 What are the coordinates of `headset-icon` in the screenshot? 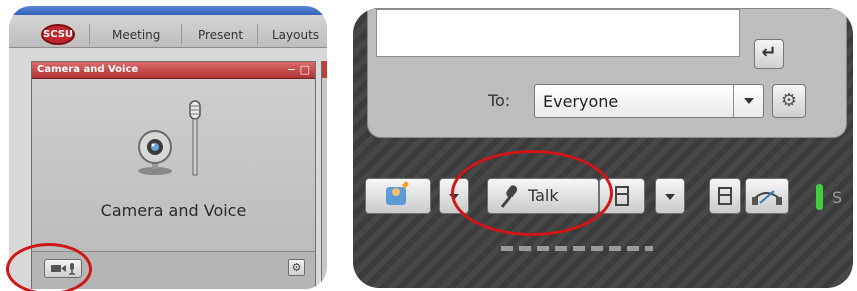 It's located at (767, 197).